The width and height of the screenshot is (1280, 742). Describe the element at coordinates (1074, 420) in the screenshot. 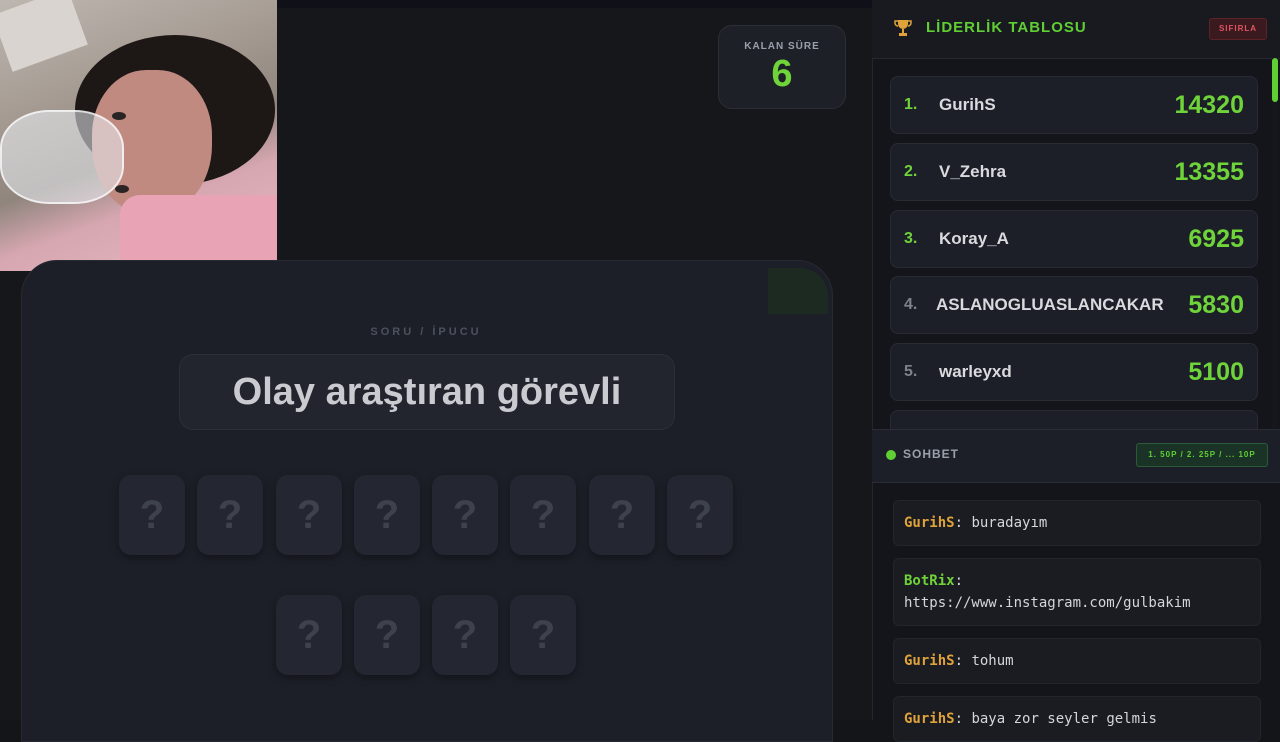

I see `leaderboard-row-partial` at that location.